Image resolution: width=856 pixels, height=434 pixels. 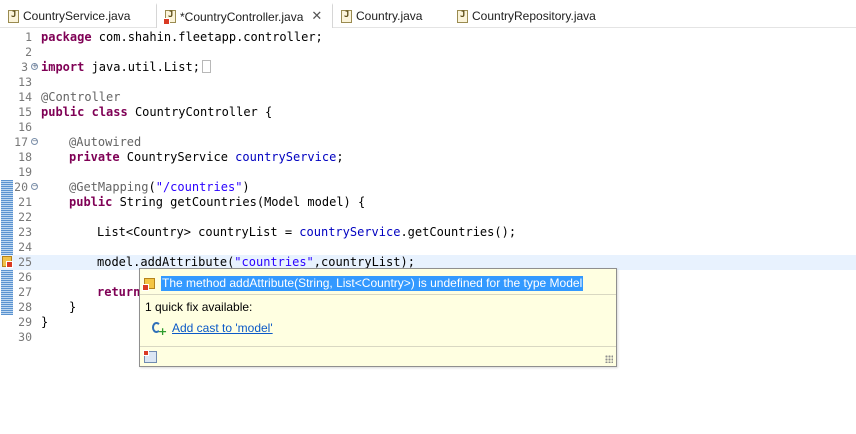 What do you see at coordinates (25, 82) in the screenshot?
I see `line-number: 13` at bounding box center [25, 82].